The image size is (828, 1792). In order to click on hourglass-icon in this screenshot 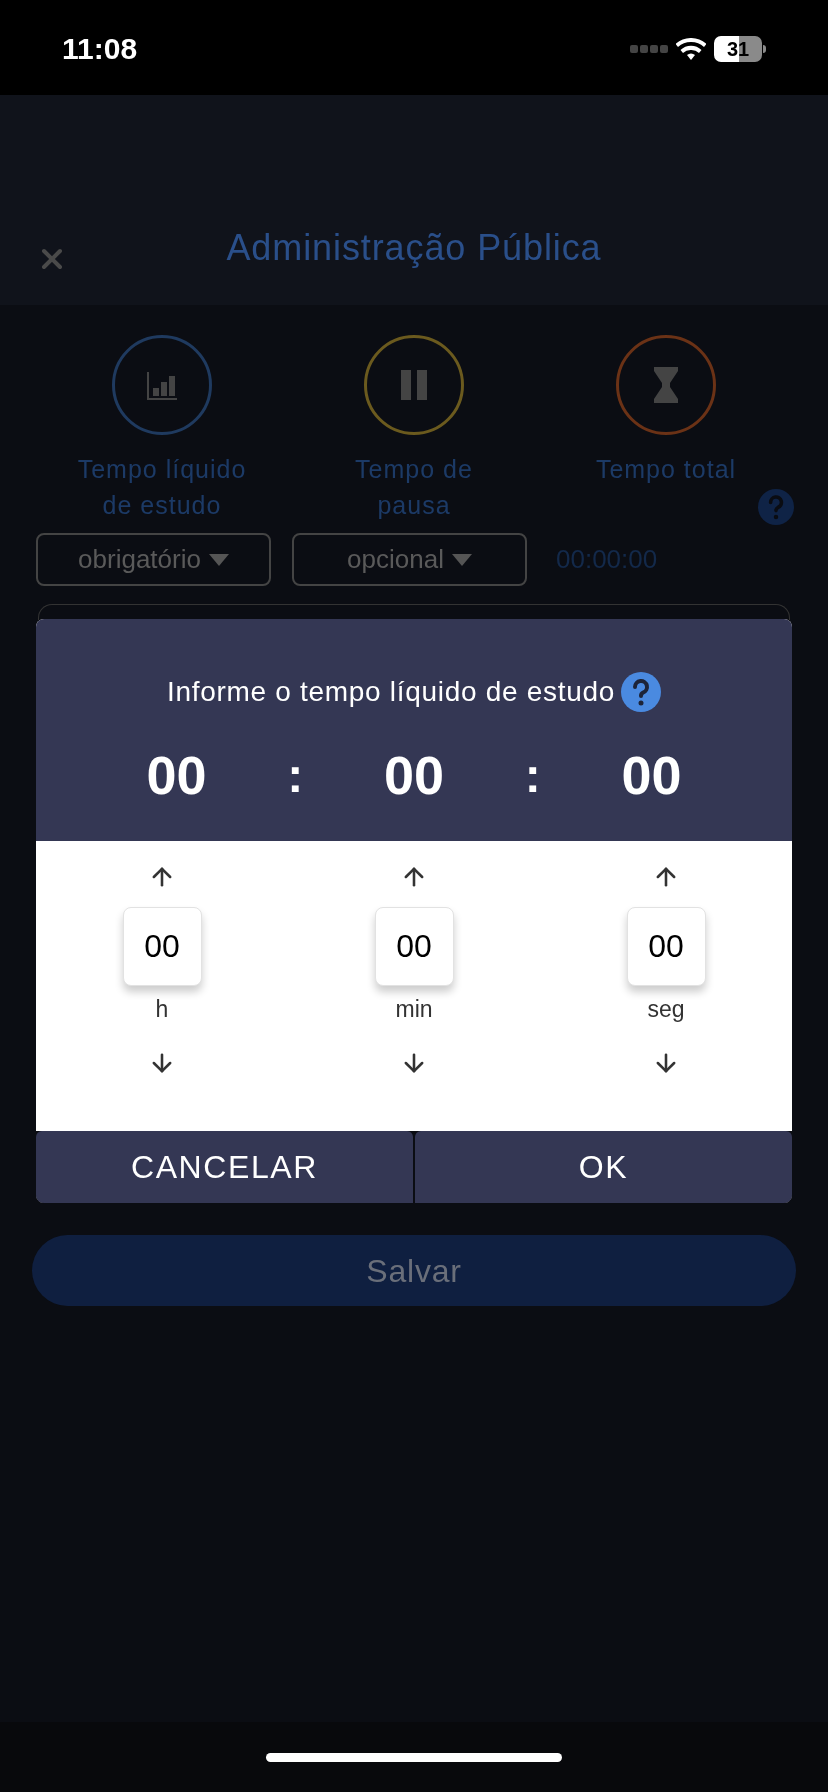, I will do `click(666, 385)`.